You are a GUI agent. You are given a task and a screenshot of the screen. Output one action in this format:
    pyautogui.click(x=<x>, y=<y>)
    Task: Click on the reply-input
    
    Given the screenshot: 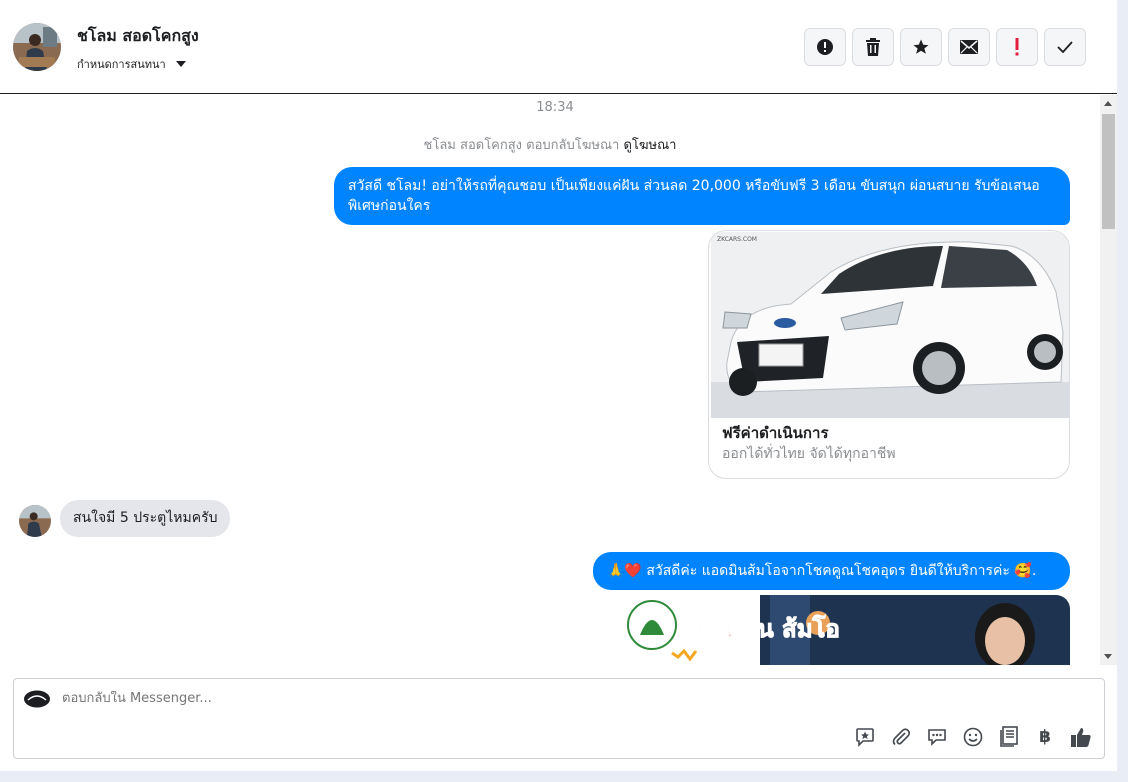 What is the action you would take?
    pyautogui.click(x=412, y=698)
    